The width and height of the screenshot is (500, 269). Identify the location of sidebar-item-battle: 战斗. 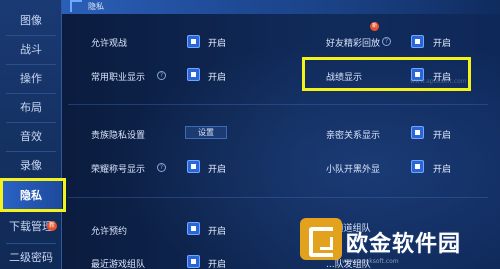
(31, 50).